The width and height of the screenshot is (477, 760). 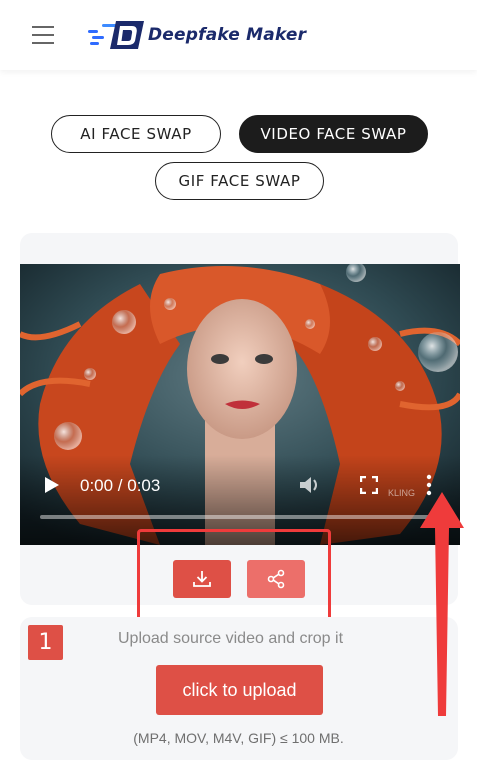 I want to click on logo-icon, so click(x=116, y=35).